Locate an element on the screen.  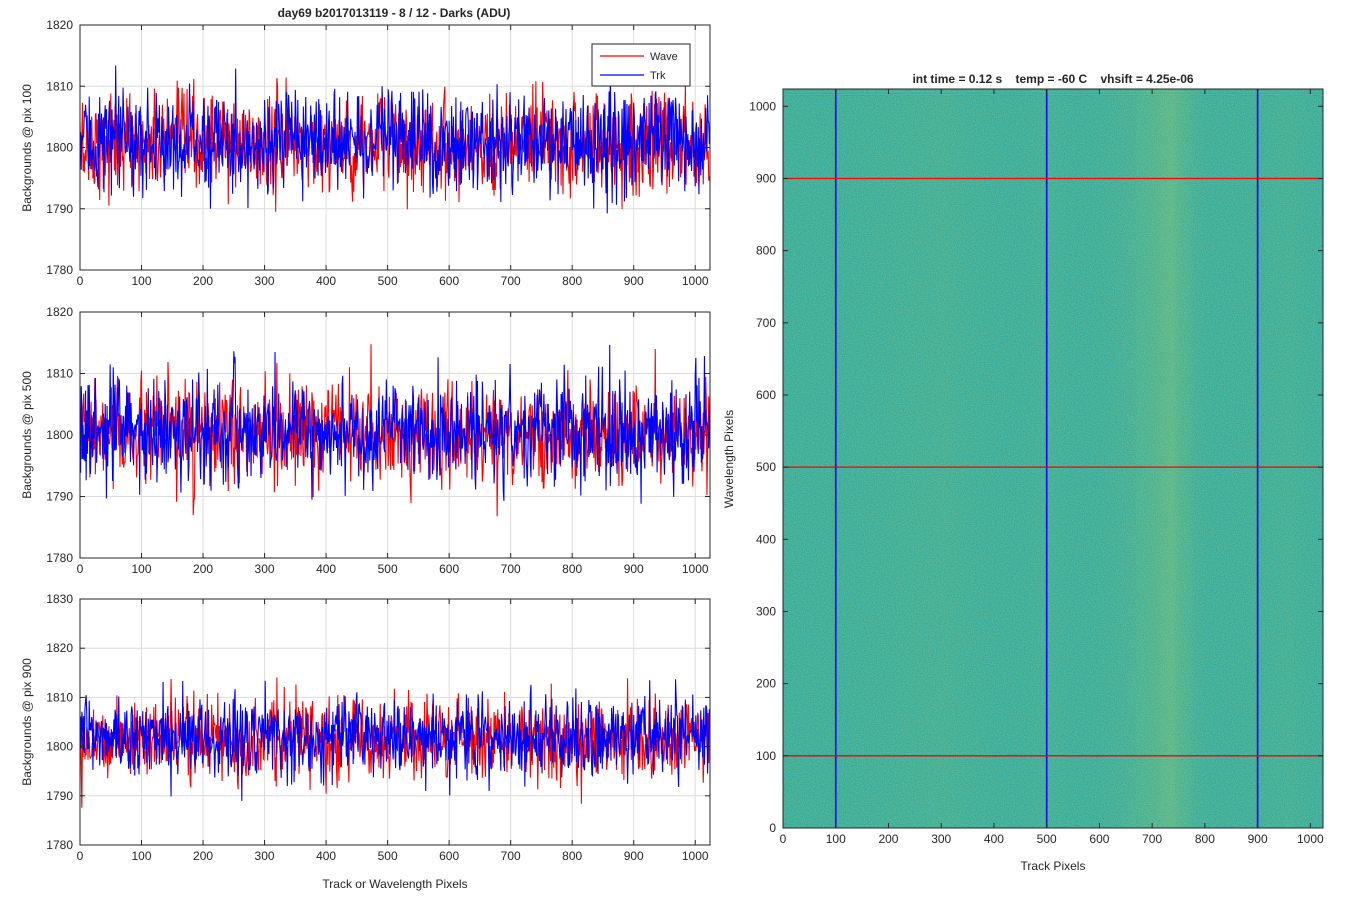
y-tick-label: 300 is located at coordinates (766, 611).